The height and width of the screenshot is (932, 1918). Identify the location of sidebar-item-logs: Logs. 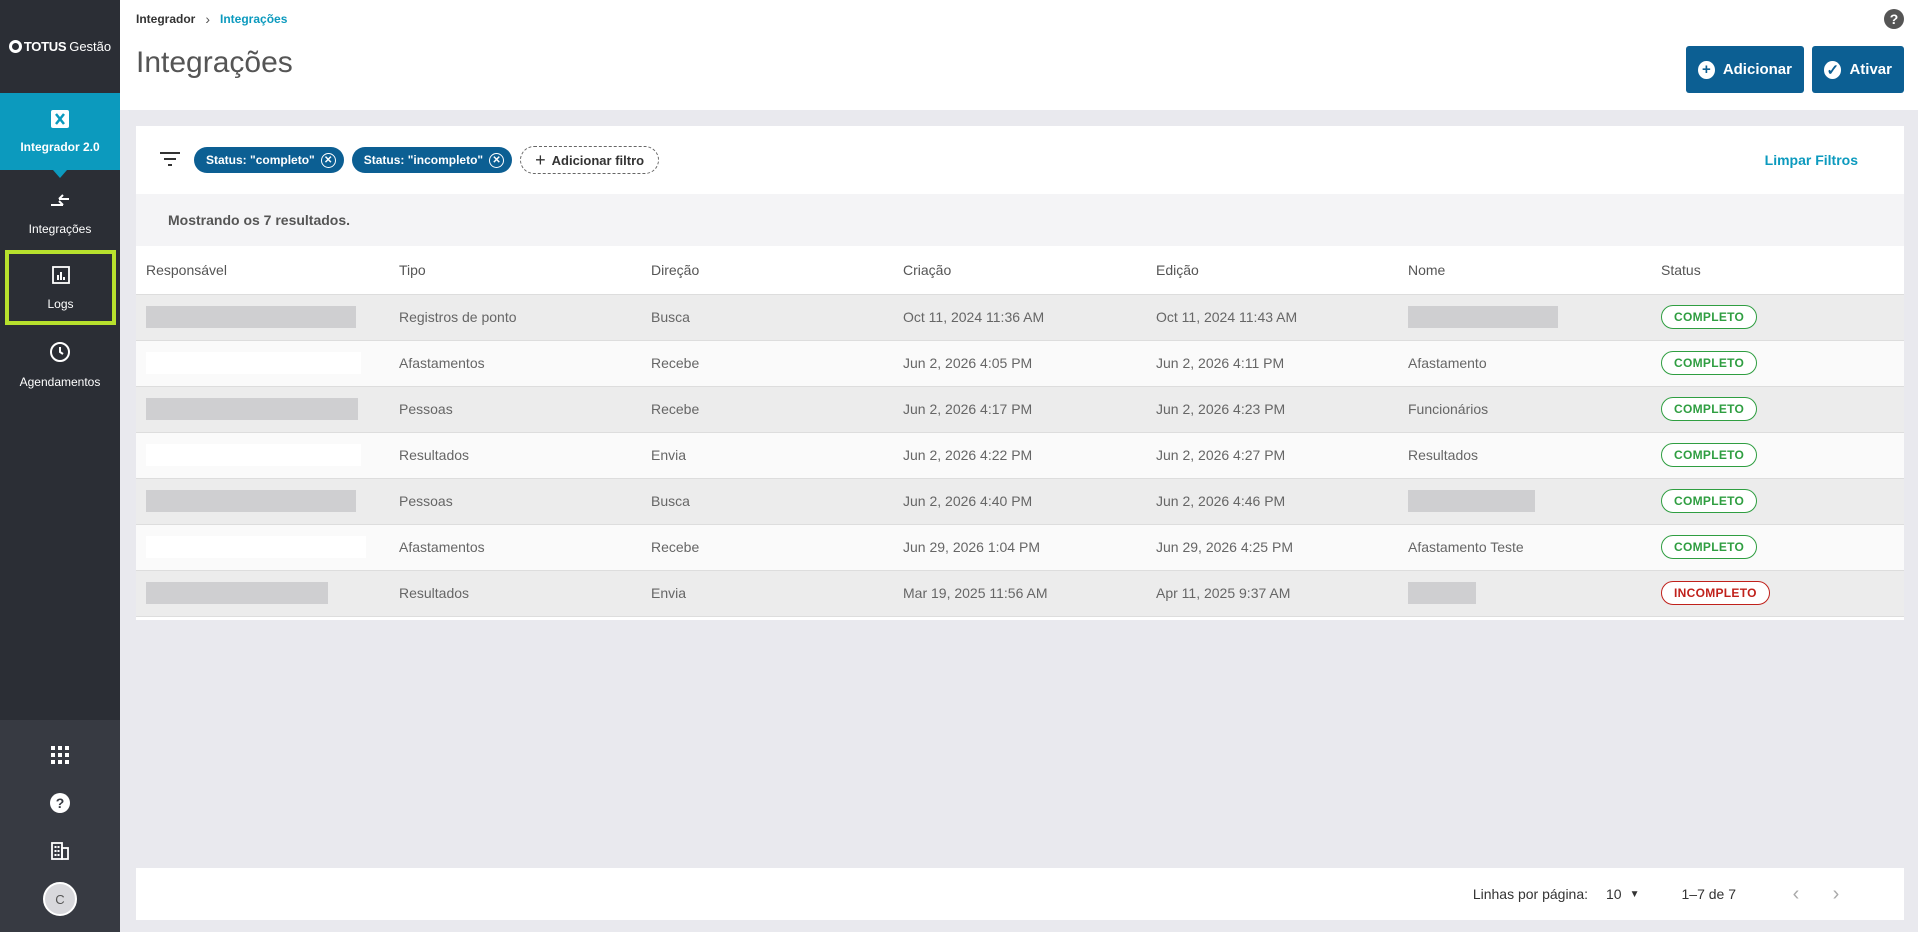
(60, 287).